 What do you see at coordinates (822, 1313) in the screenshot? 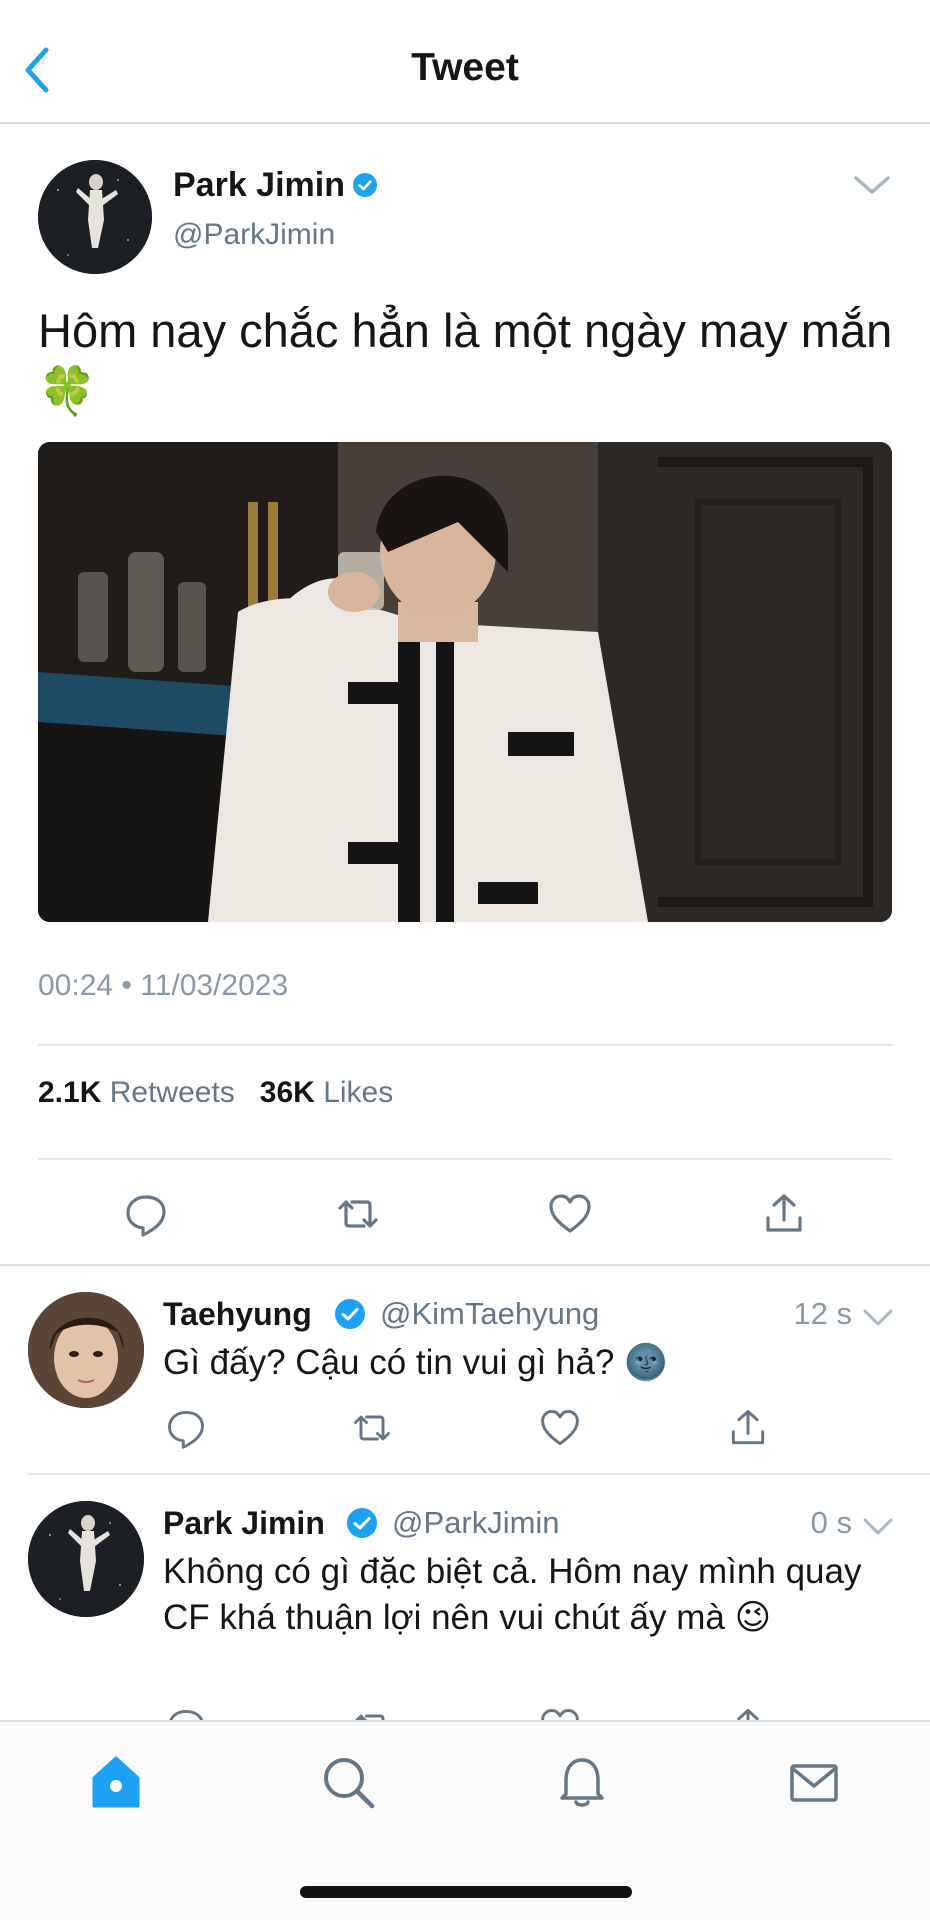
I see `reply-time: 12 s` at bounding box center [822, 1313].